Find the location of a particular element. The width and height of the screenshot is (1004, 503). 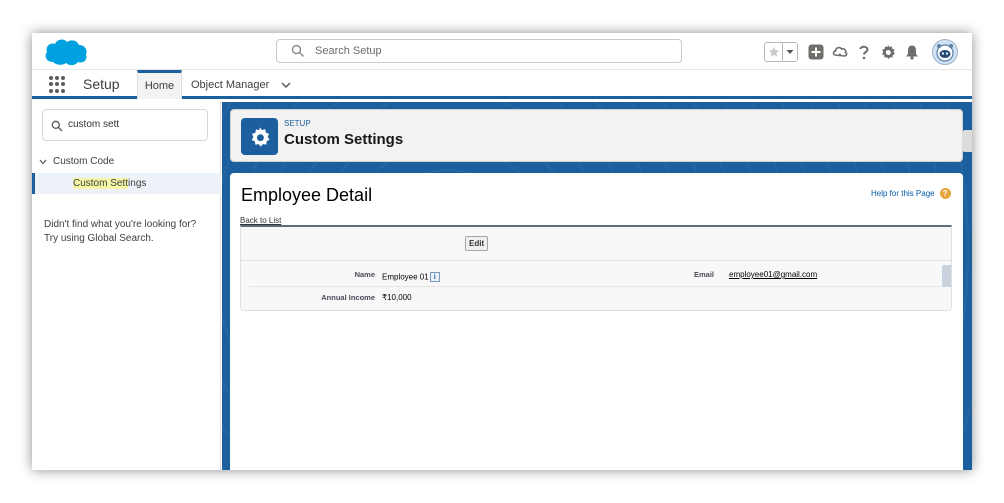

detail-title: Employee Detail is located at coordinates (307, 195).